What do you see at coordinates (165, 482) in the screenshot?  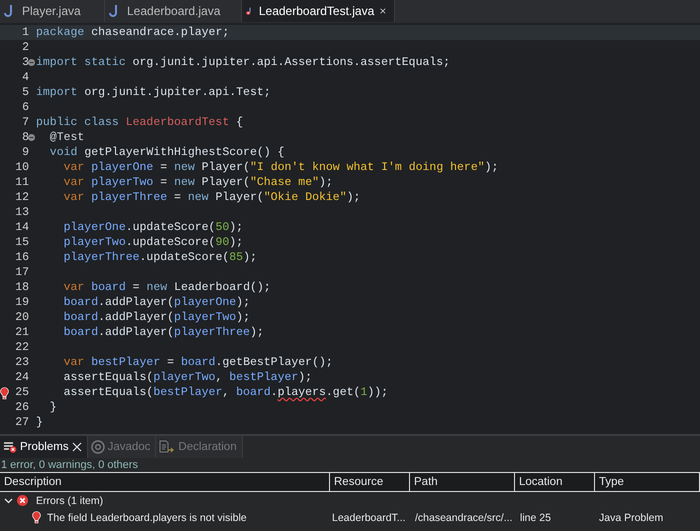 I see `column-header: Description` at bounding box center [165, 482].